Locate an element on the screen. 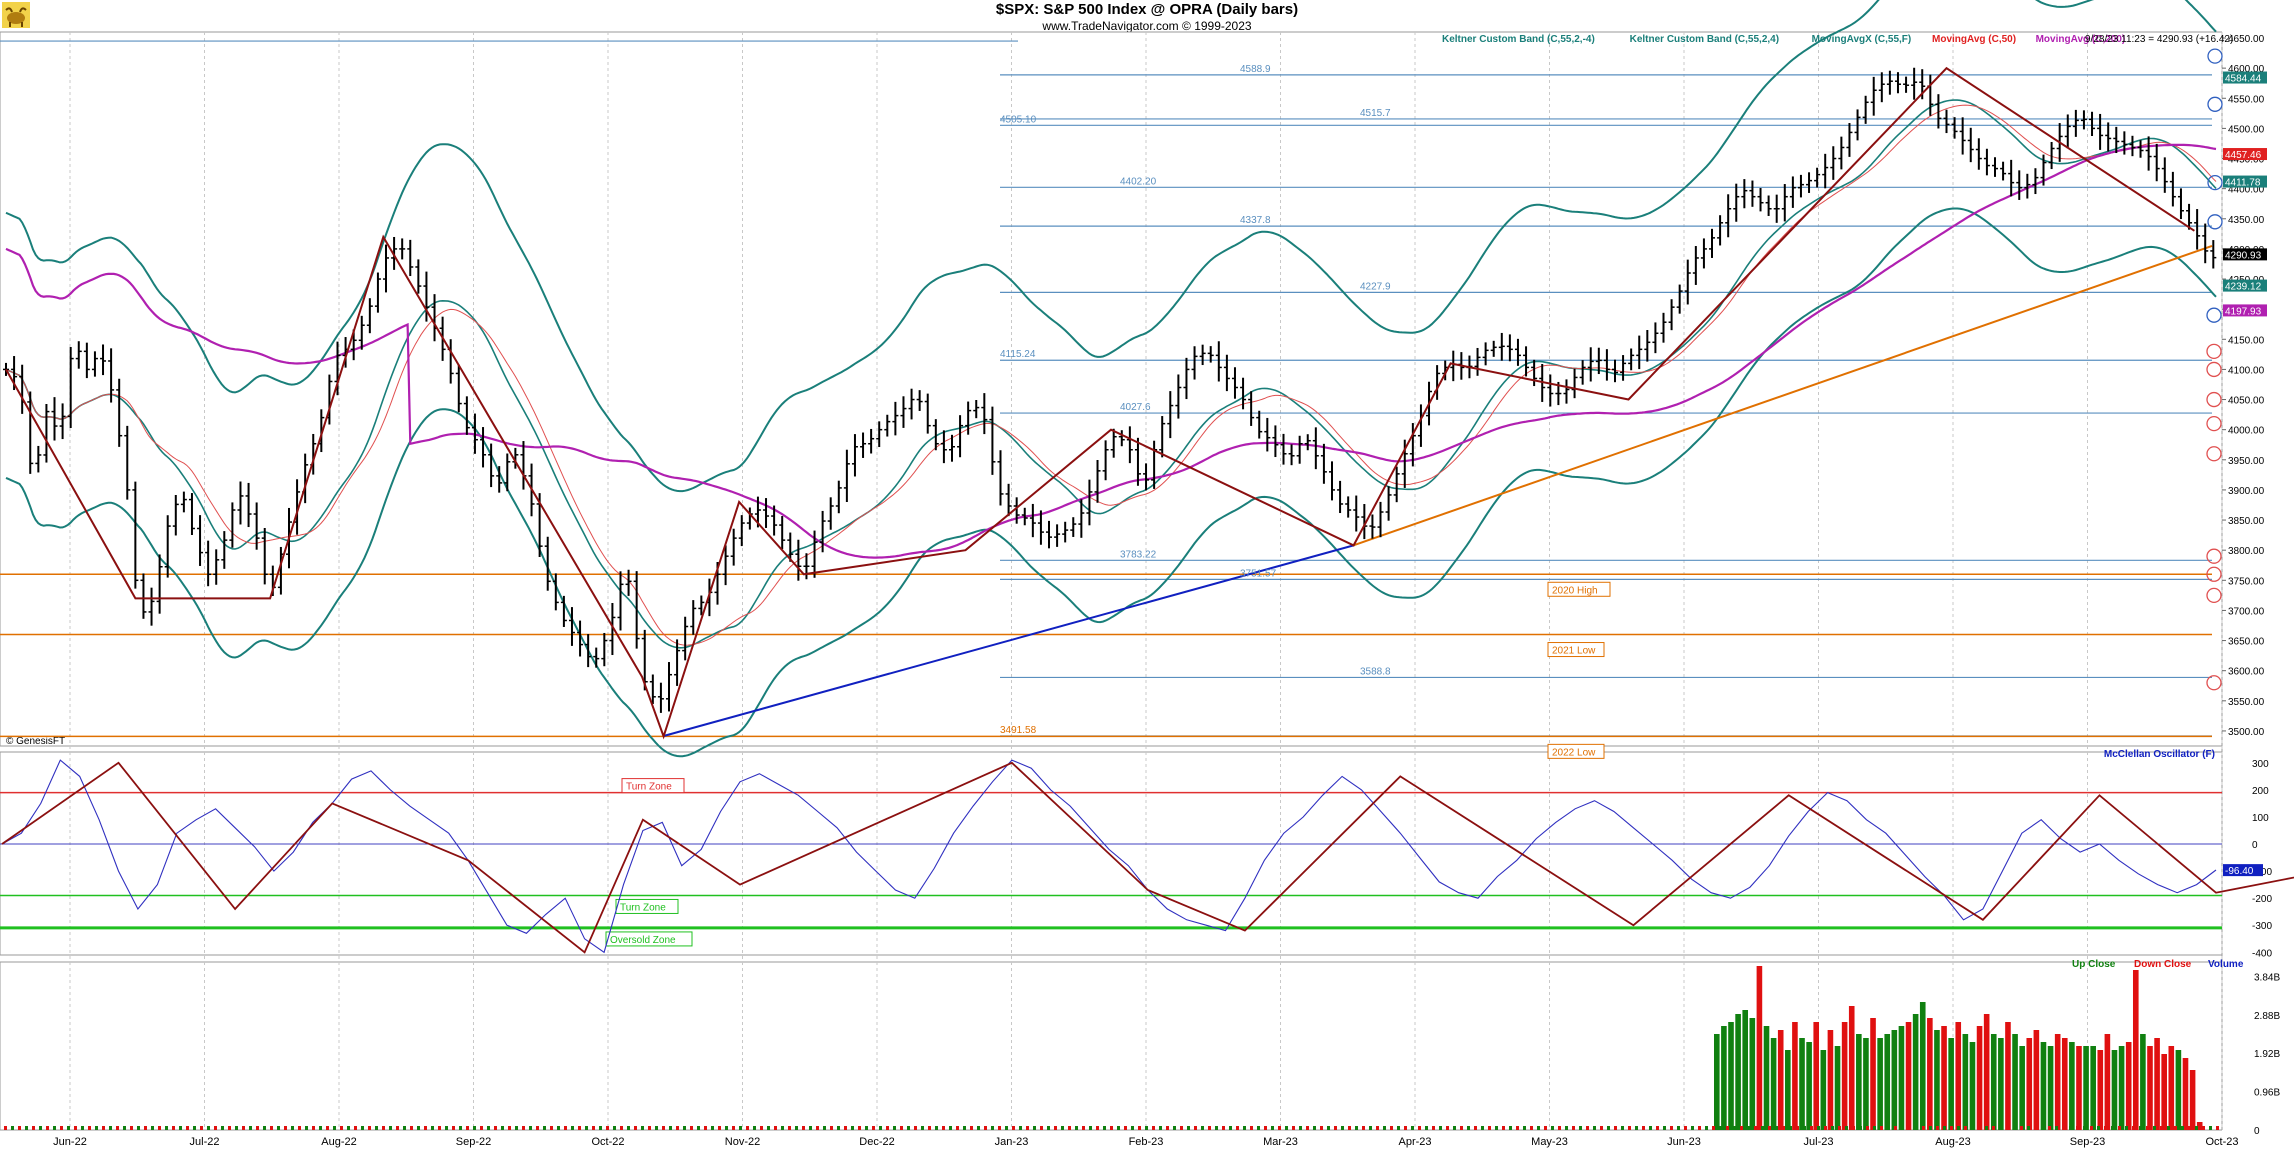  level-label: 4027.6 is located at coordinates (1135, 407).